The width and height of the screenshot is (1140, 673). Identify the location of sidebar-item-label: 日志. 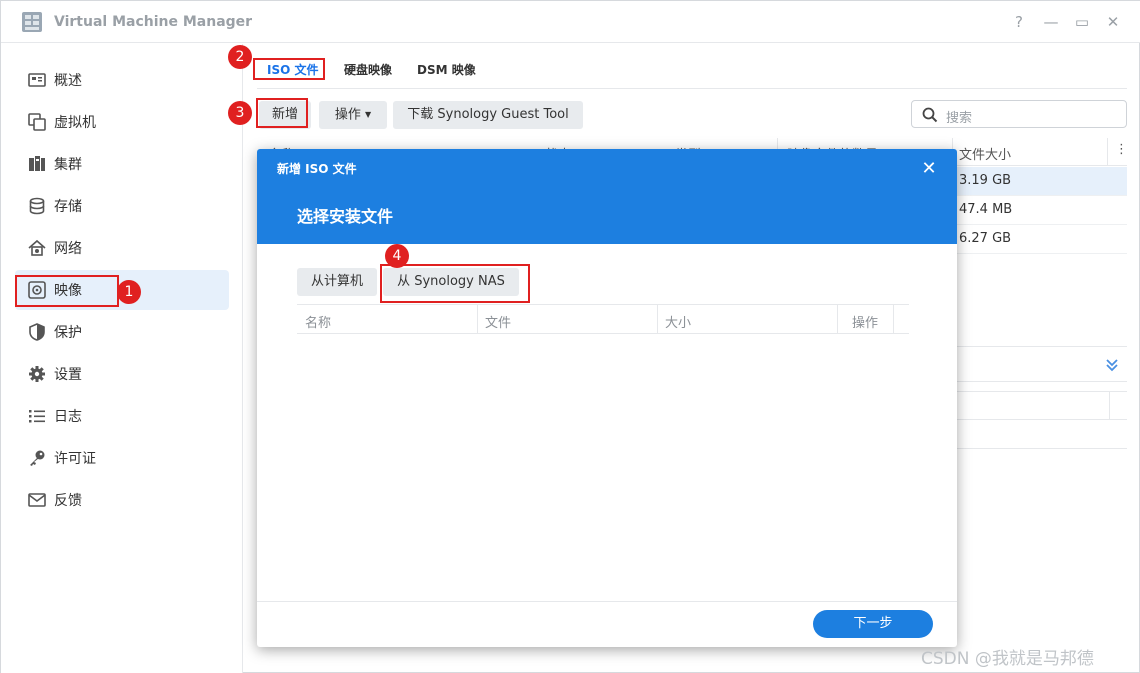
(68, 417).